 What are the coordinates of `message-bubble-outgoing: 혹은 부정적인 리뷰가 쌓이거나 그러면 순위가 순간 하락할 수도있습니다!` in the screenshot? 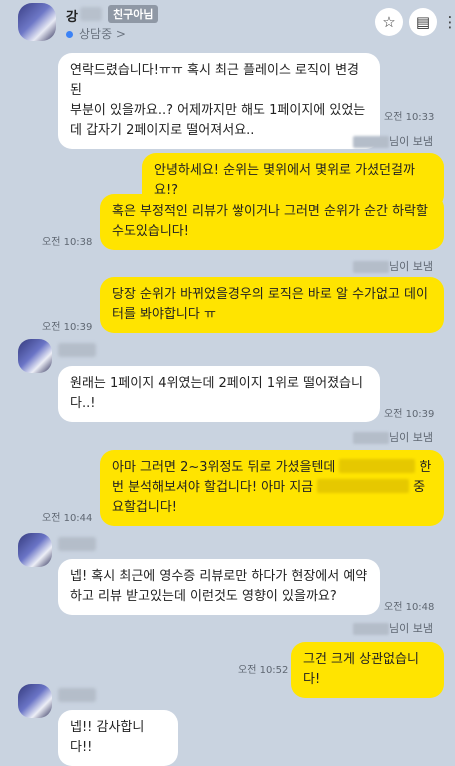 It's located at (272, 222).